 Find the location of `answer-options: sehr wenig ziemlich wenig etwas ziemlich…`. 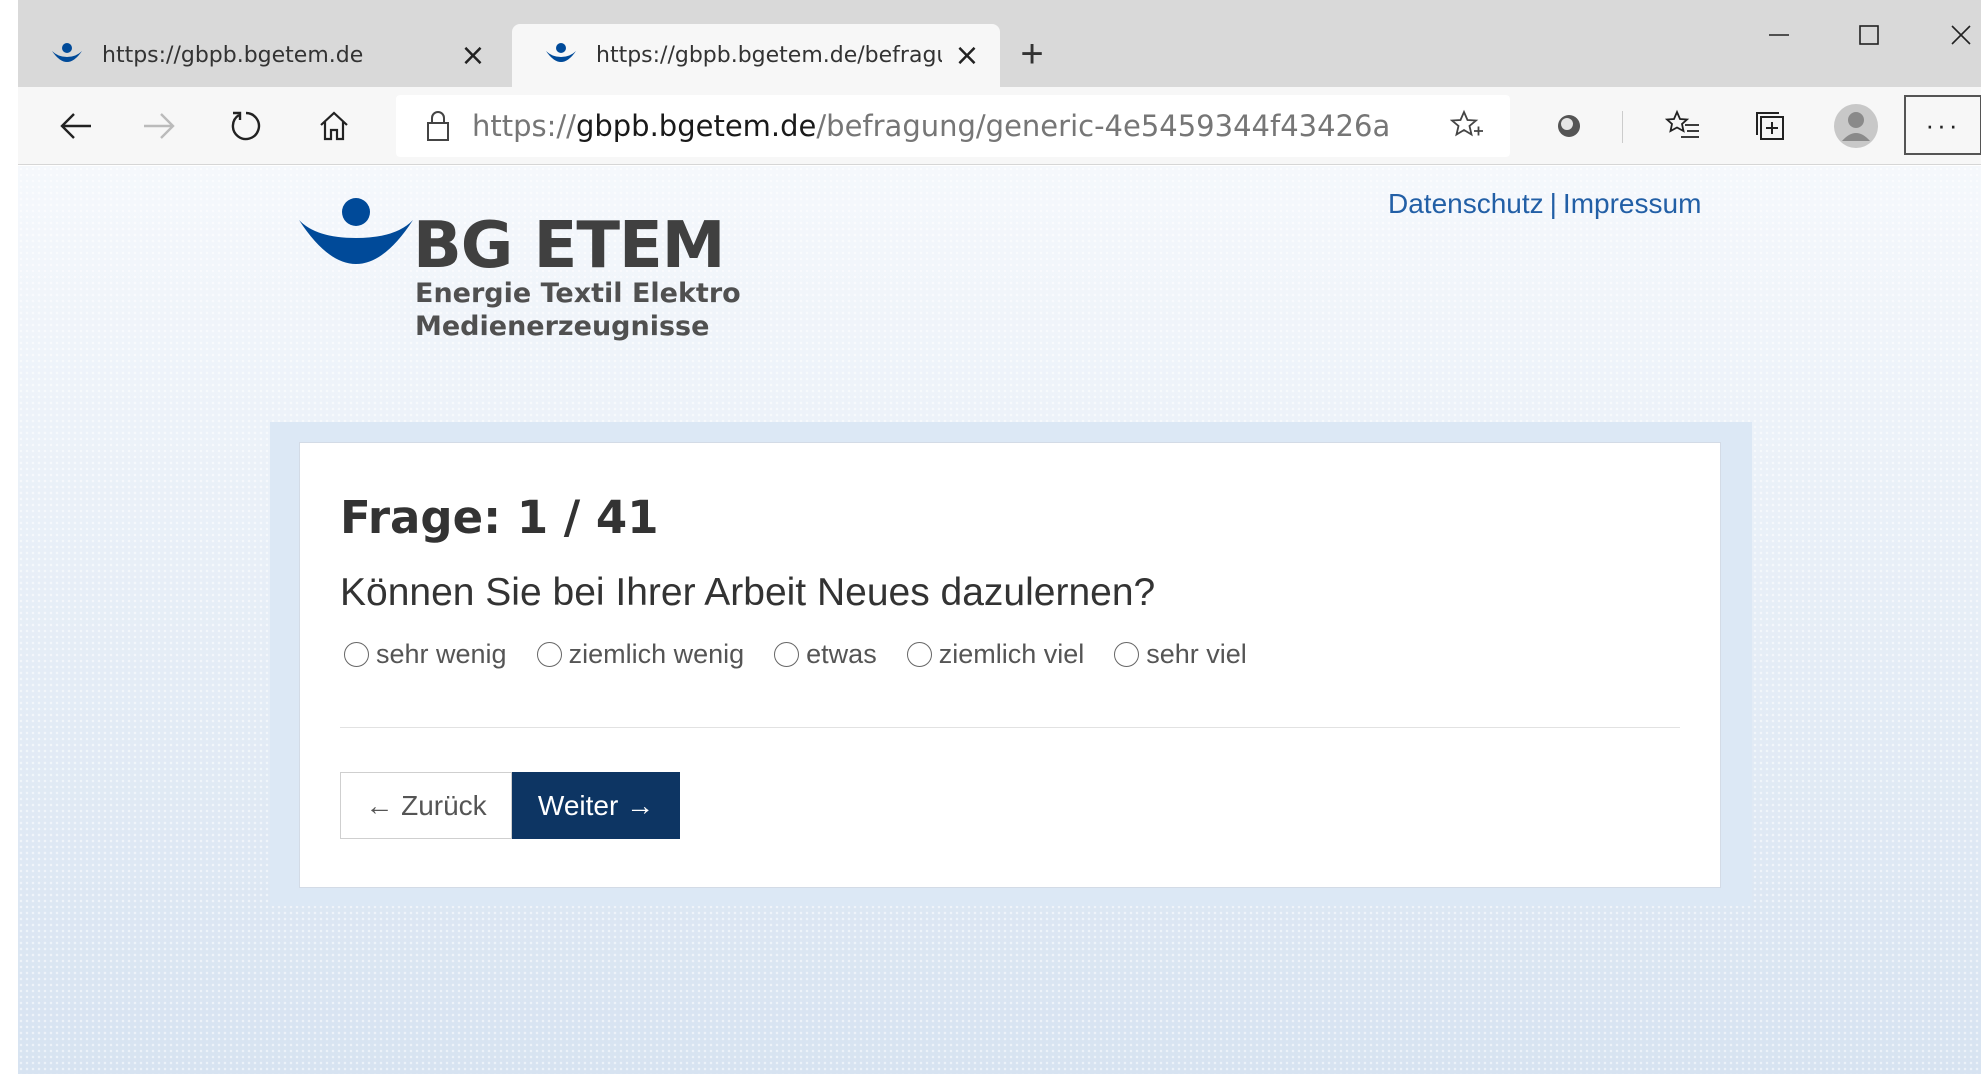

answer-options: sehr wenig ziemlich wenig etwas ziemlich… is located at coordinates (810, 654).